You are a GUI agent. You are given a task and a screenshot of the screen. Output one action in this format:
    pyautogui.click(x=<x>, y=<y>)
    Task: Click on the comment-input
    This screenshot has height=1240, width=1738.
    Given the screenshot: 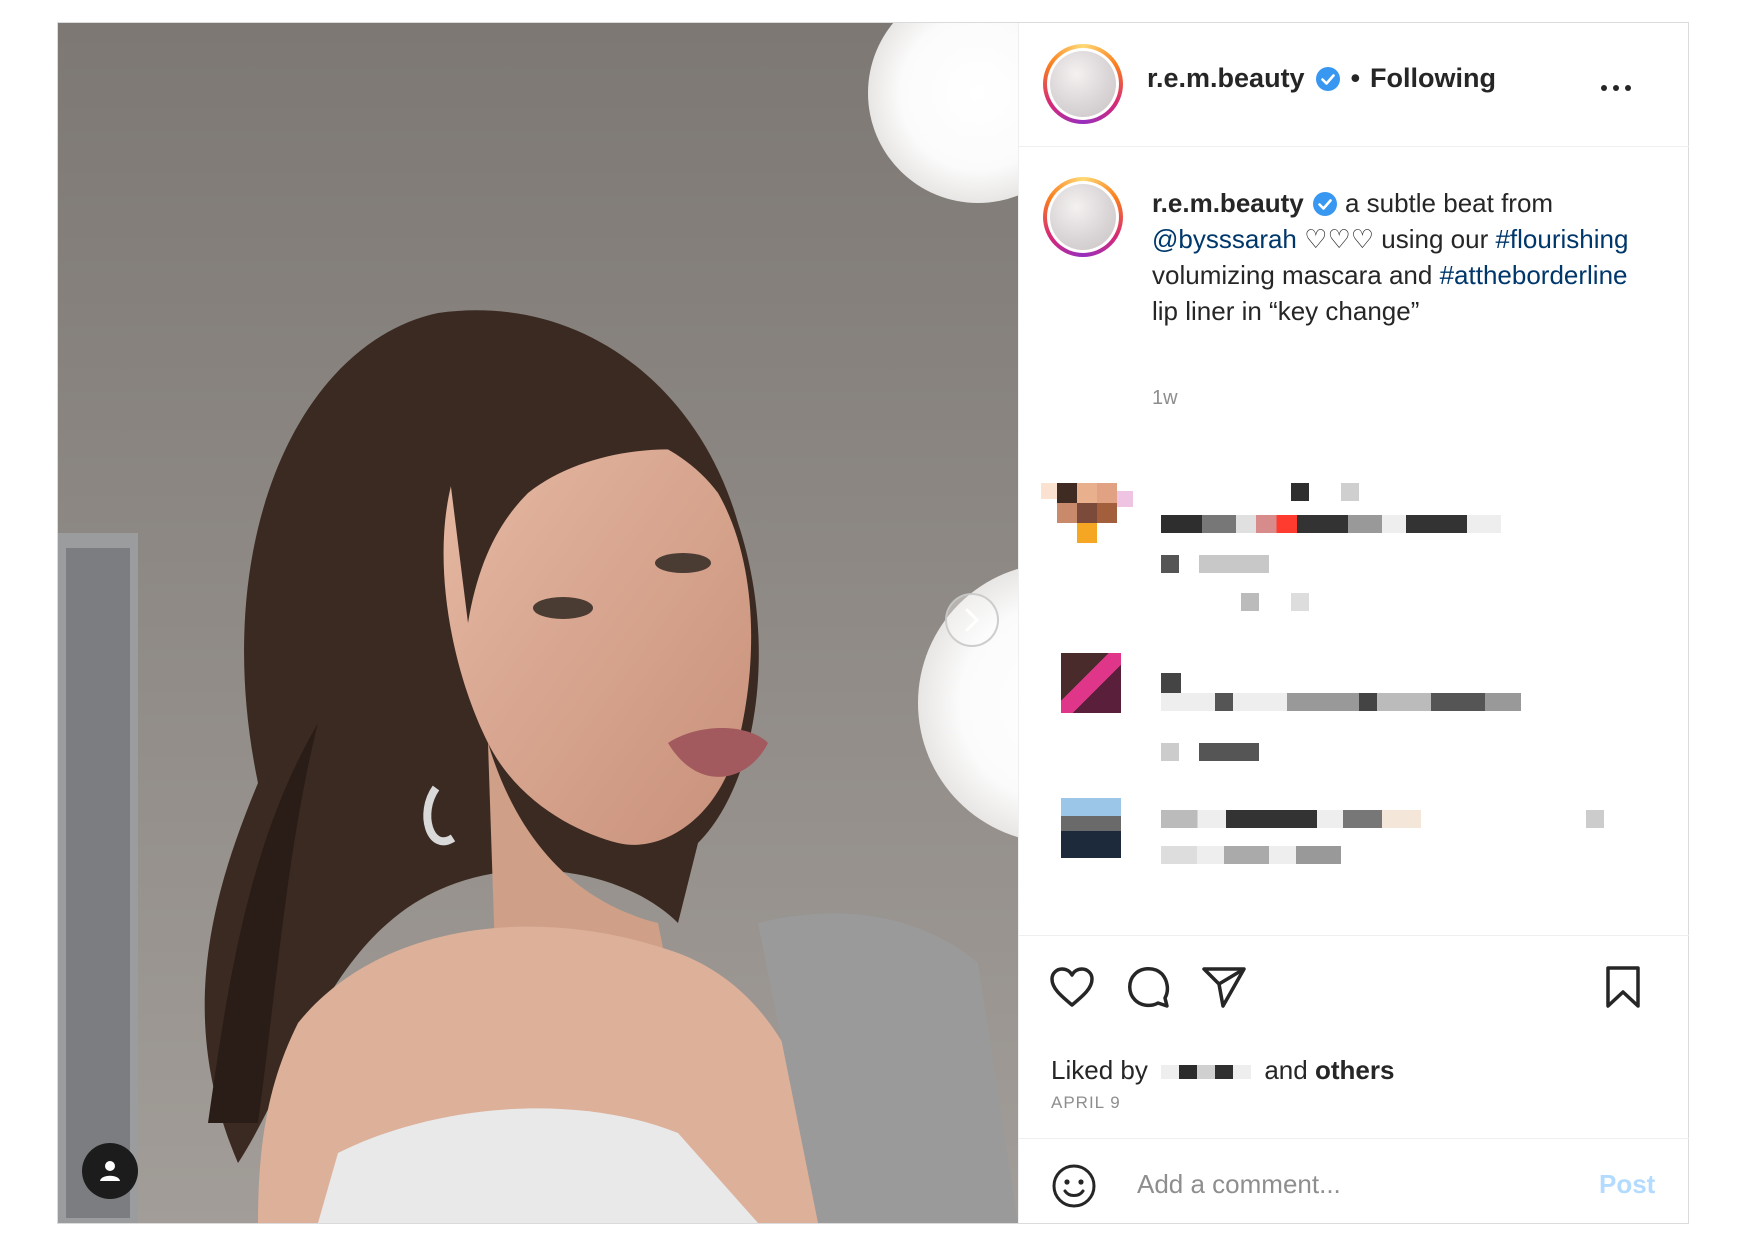 What is the action you would take?
    pyautogui.click(x=1347, y=1184)
    